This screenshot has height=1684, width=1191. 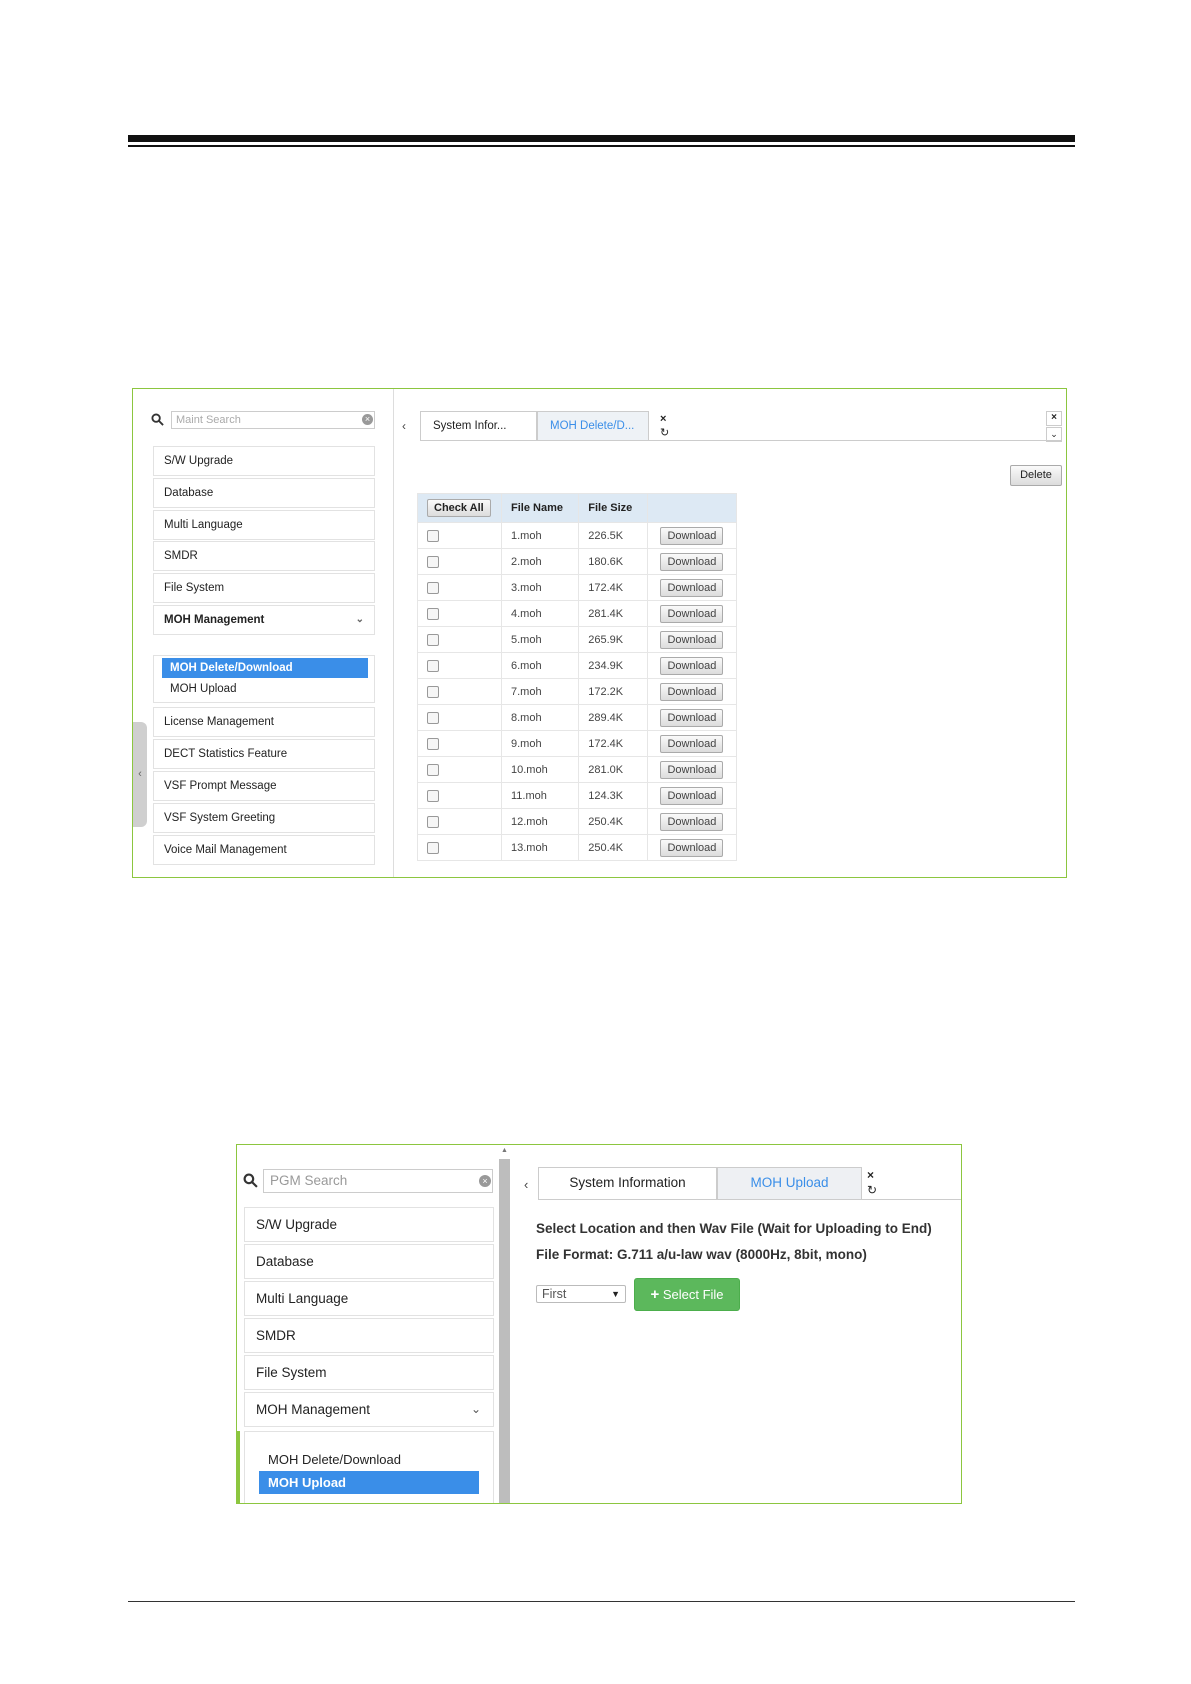 What do you see at coordinates (140, 774) in the screenshot?
I see `sidebar-collapse-handle: ‹` at bounding box center [140, 774].